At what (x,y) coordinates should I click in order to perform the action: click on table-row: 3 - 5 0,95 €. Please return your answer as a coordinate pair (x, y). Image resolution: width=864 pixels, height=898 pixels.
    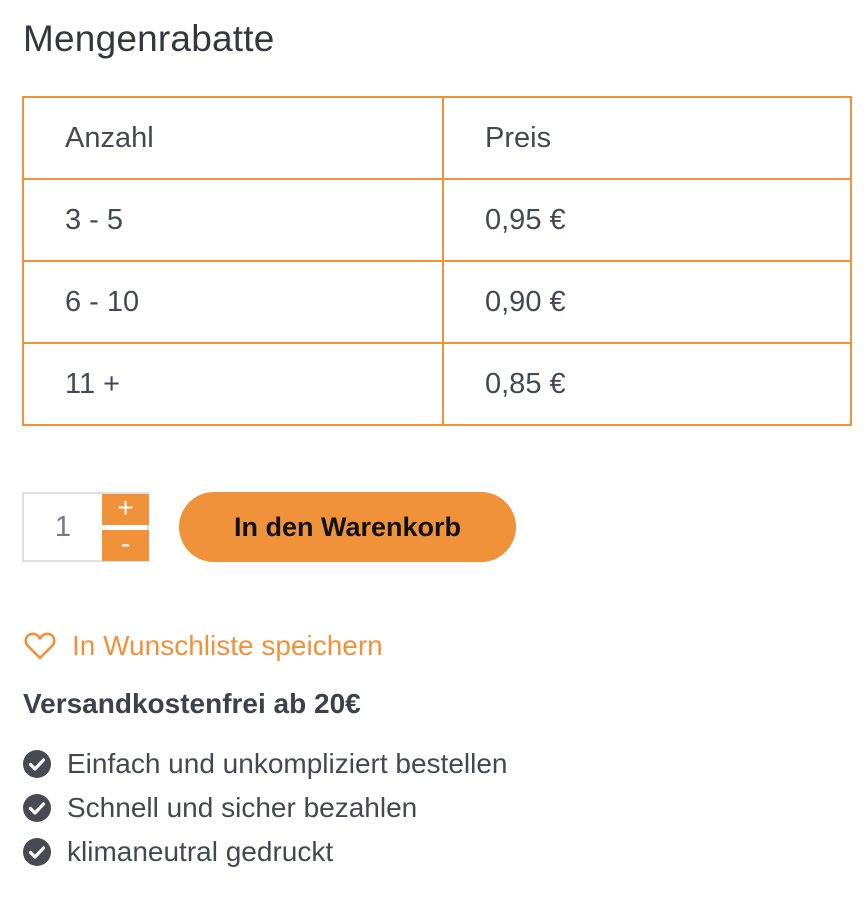
    Looking at the image, I should click on (437, 220).